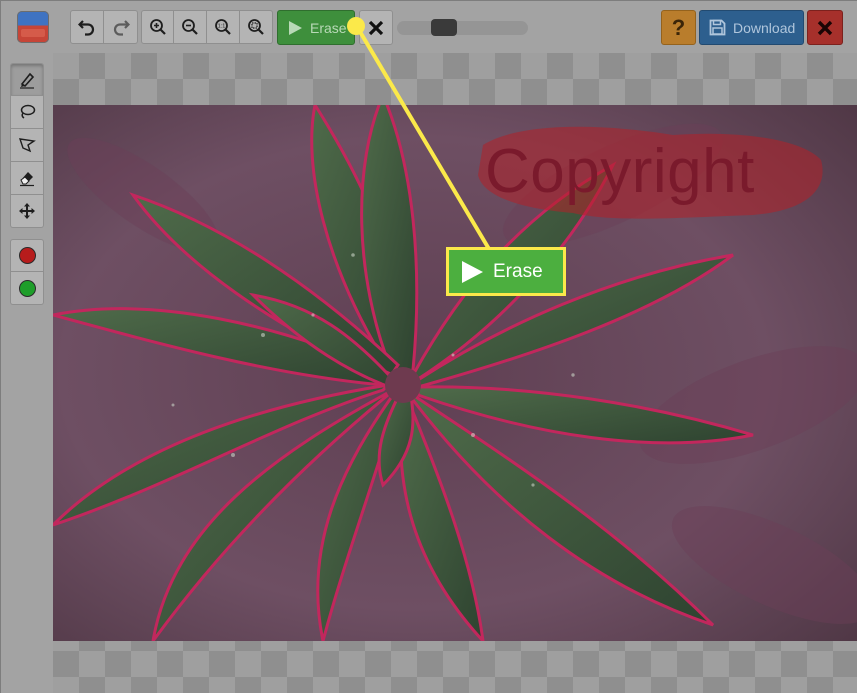  I want to click on polygon-lasso-icon, so click(27, 145).